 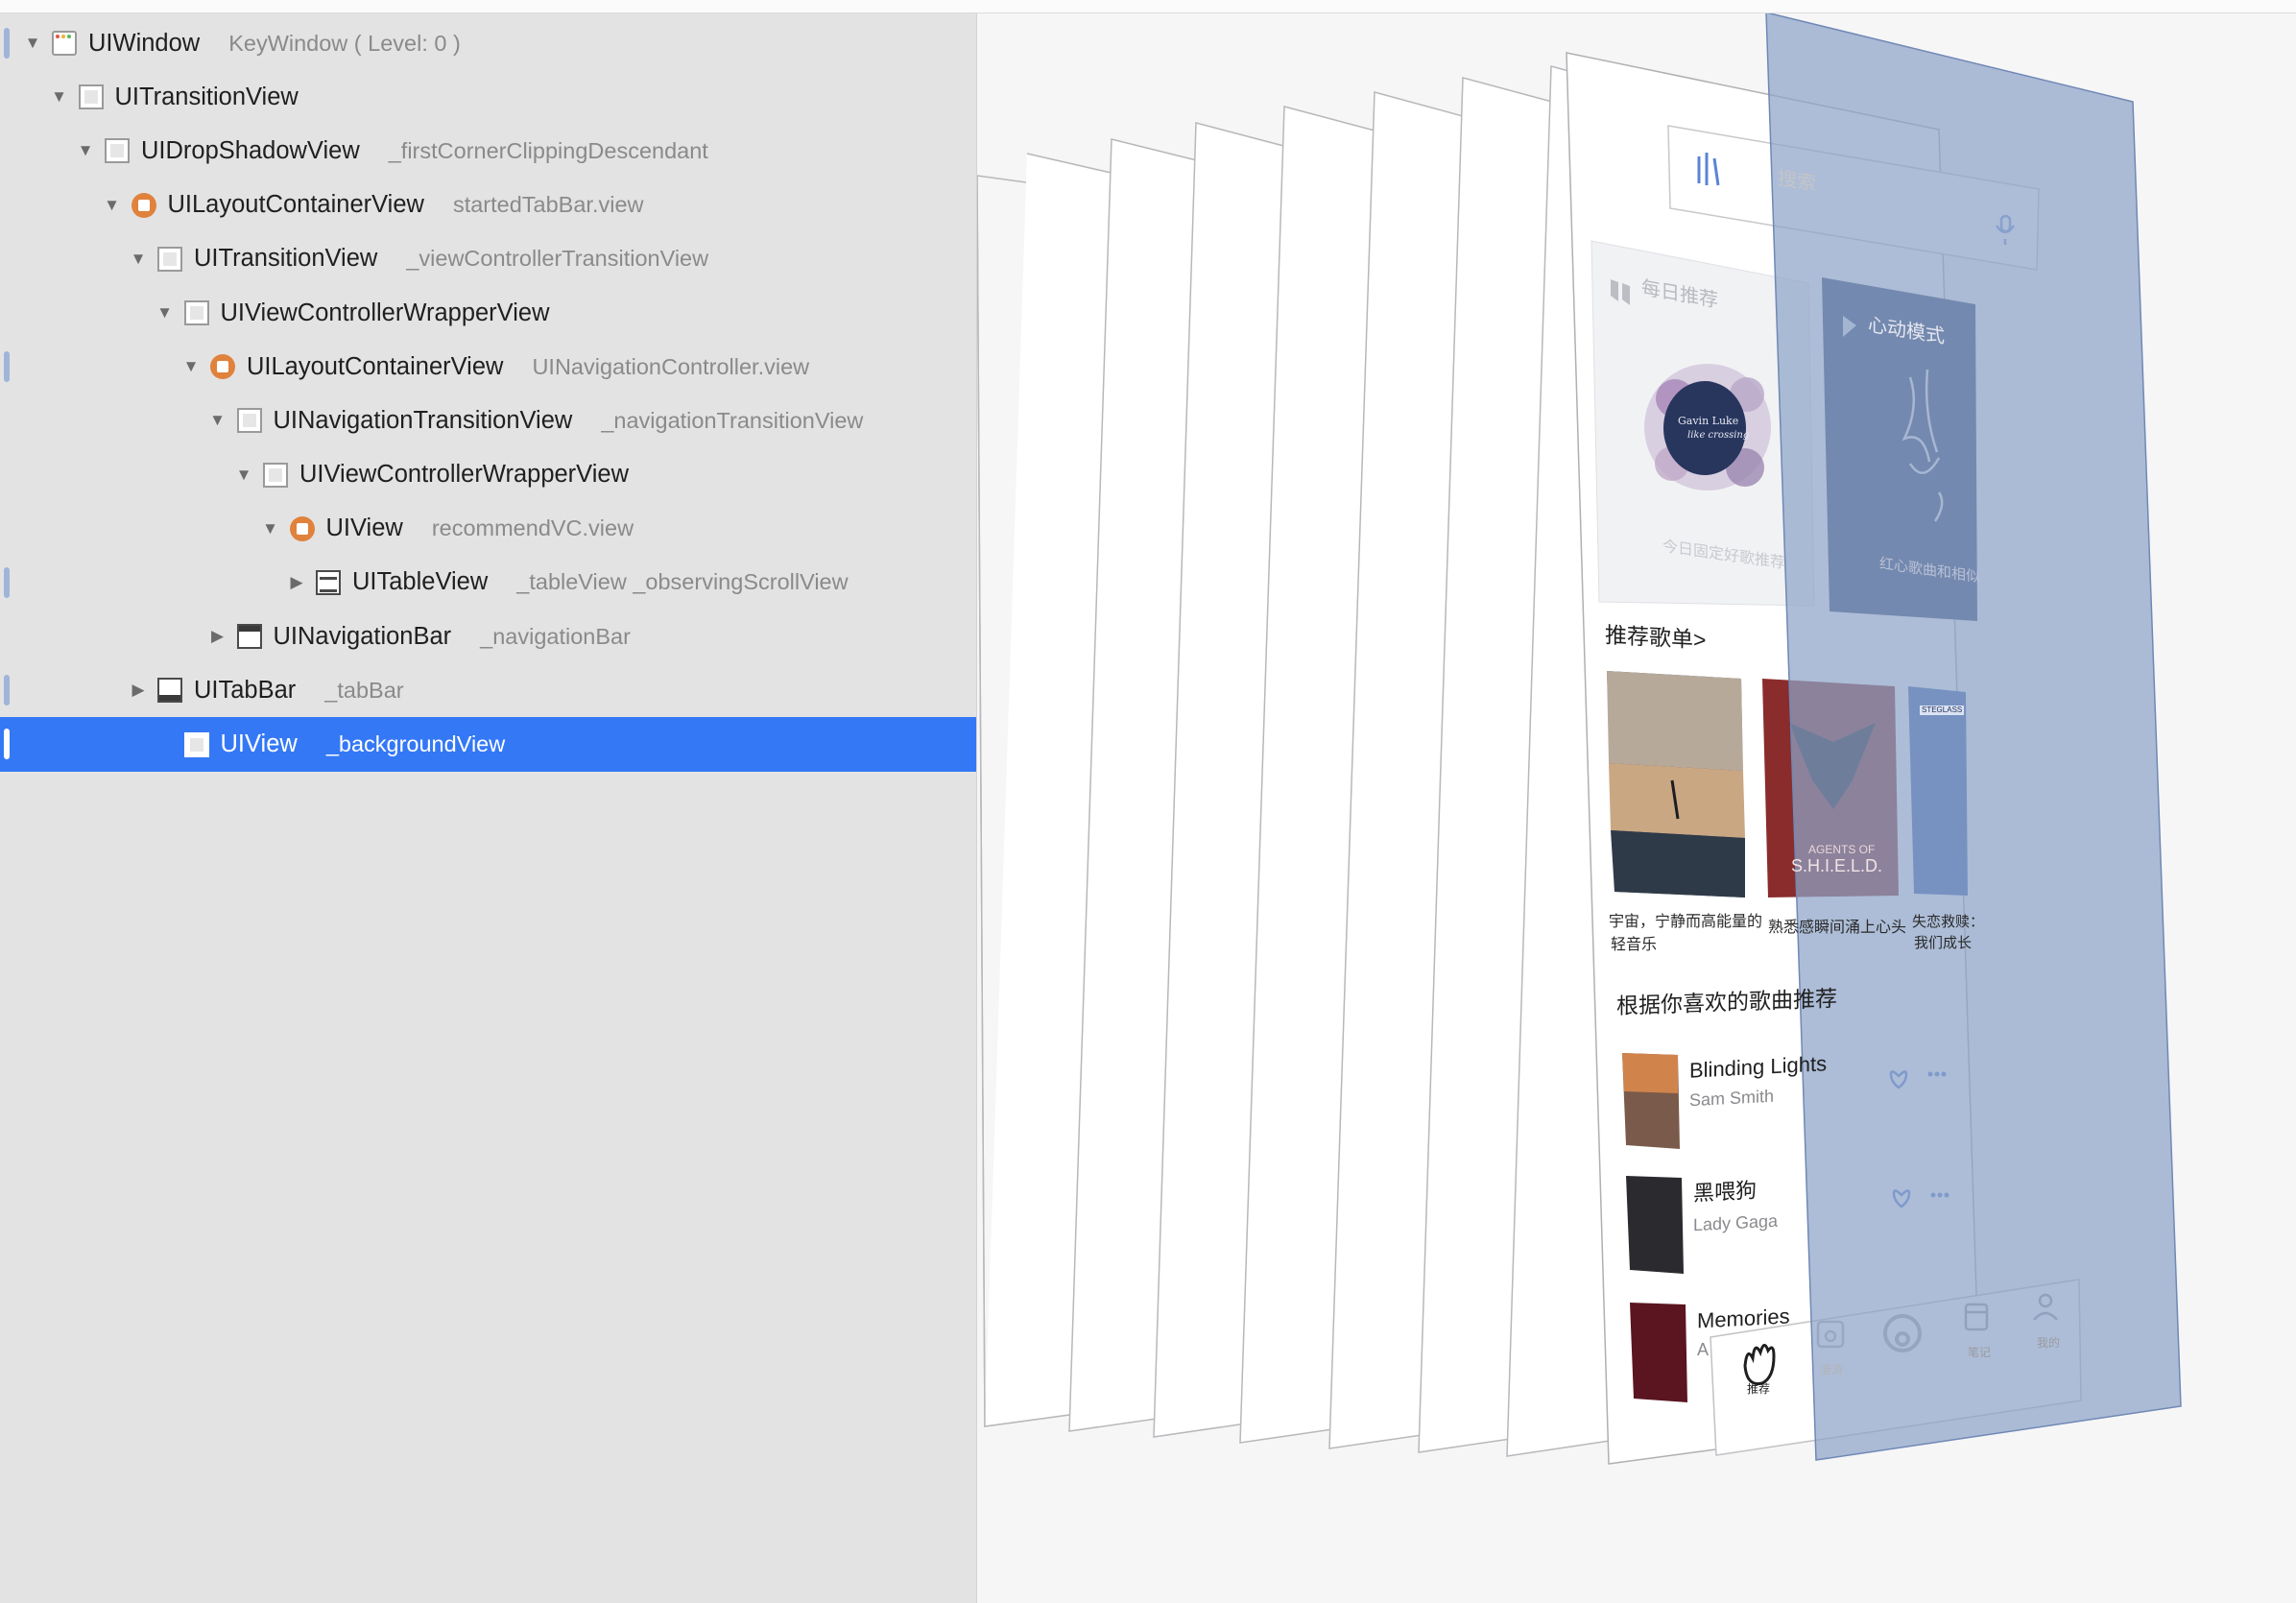 I want to click on hierarchy-row: UIView _backgroundView, so click(x=488, y=744).